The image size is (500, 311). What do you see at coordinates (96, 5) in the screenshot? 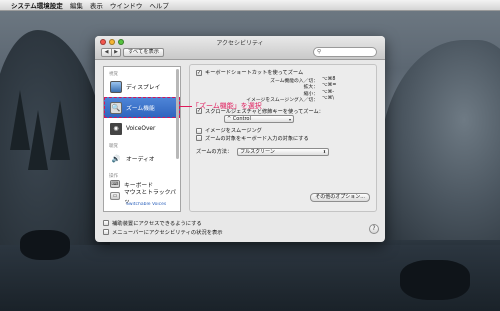
I see `menu-view: 表示` at bounding box center [96, 5].